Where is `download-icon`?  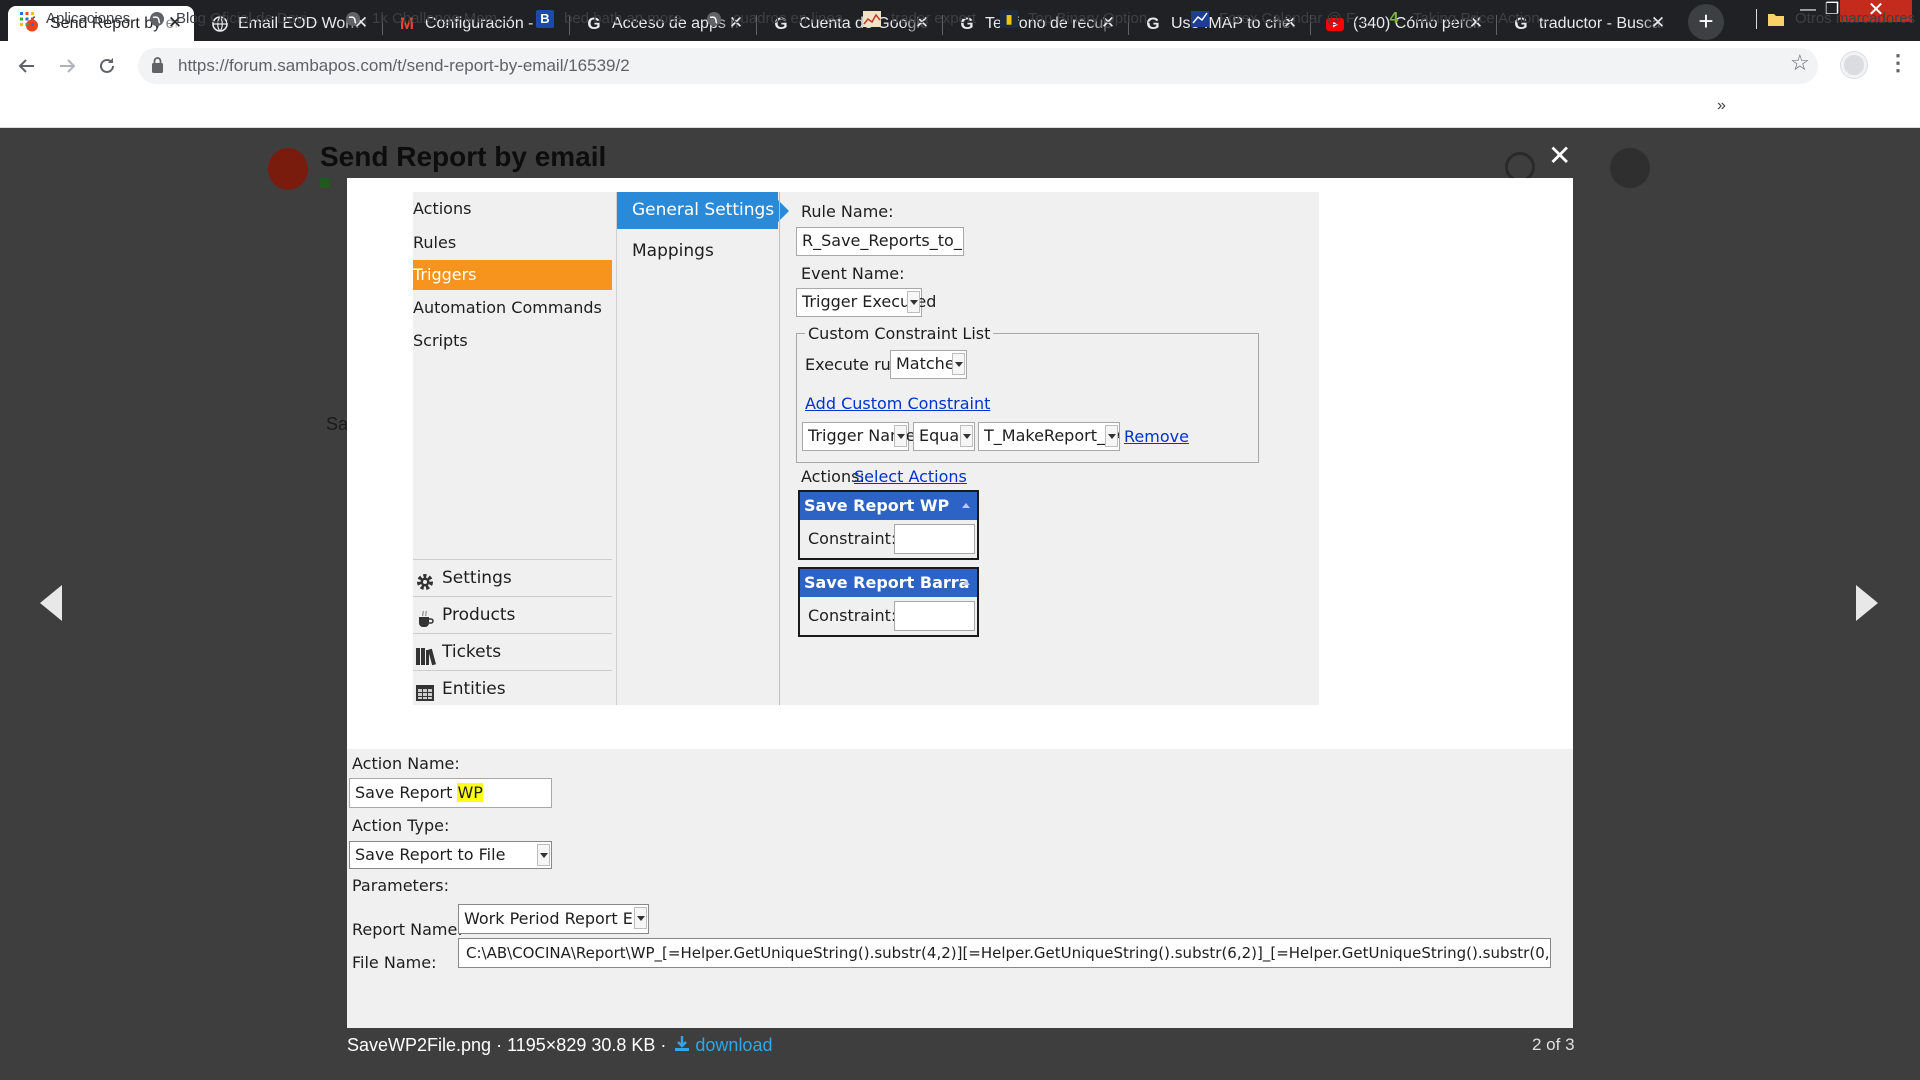
download-icon is located at coordinates (682, 1042).